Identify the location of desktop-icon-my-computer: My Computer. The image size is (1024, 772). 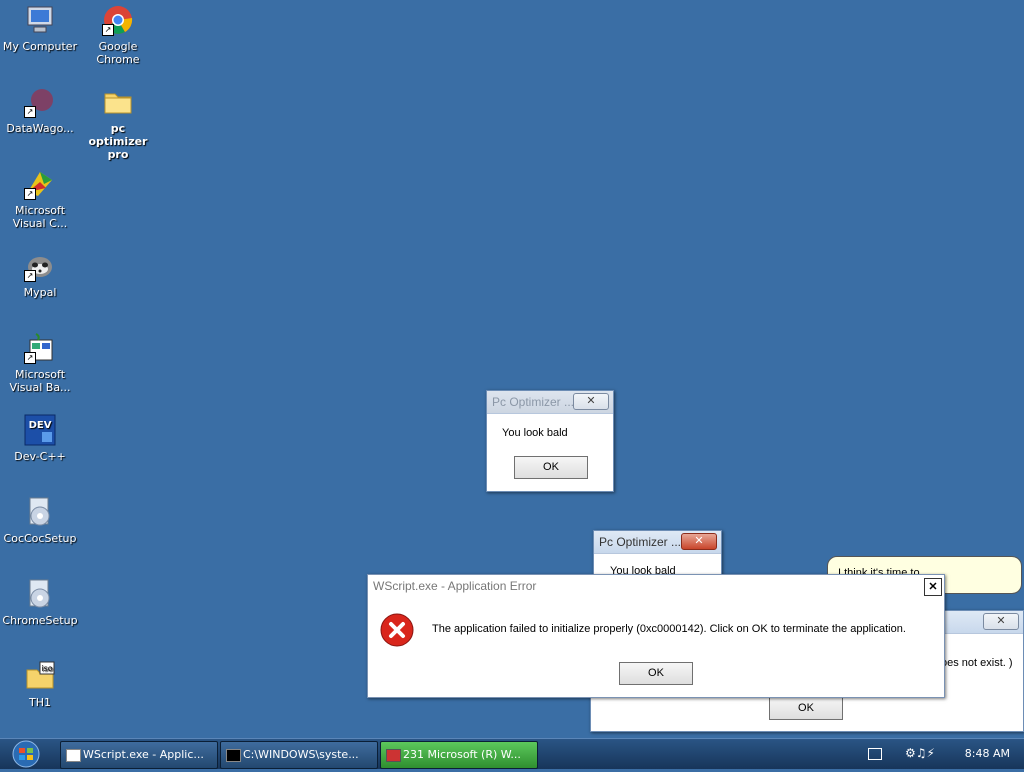
(40, 28).